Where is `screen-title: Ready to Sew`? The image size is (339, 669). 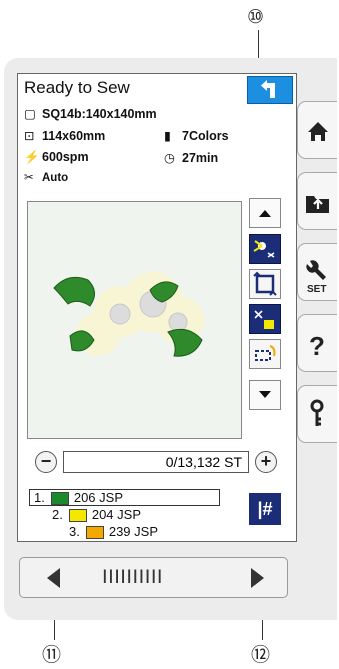 screen-title: Ready to Sew is located at coordinates (77, 87).